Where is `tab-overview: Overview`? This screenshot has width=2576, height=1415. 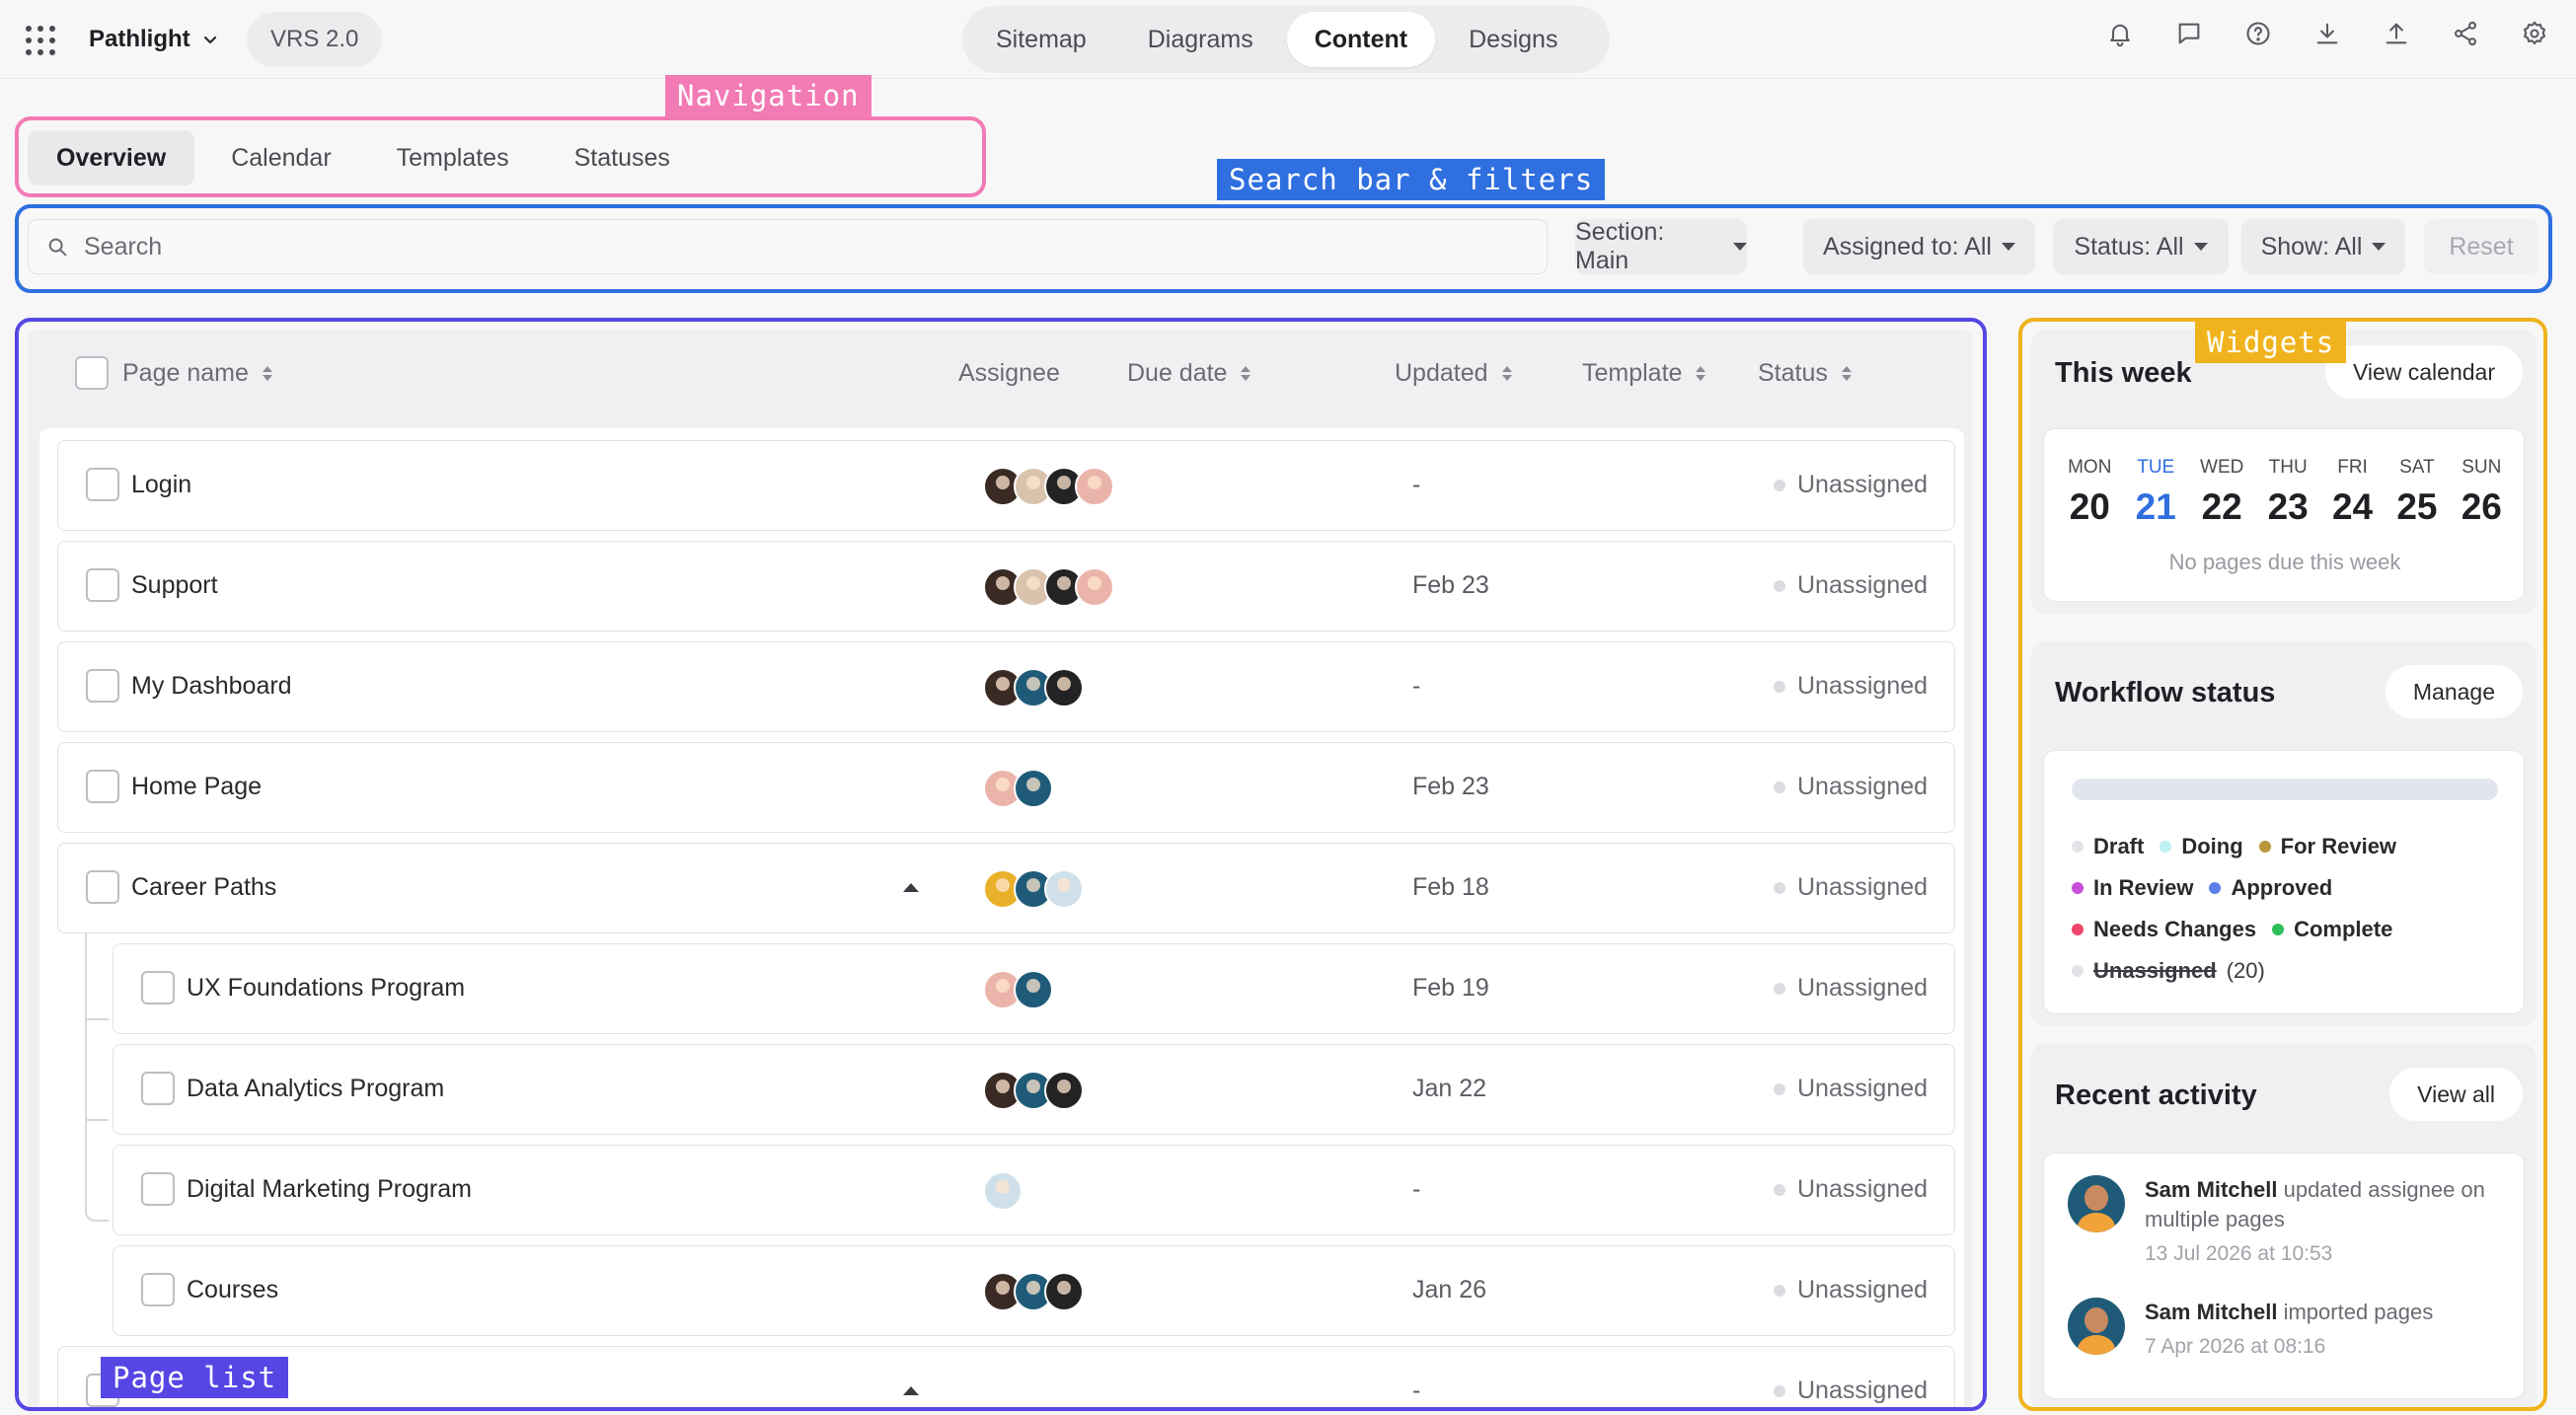
tab-overview: Overview is located at coordinates (111, 158).